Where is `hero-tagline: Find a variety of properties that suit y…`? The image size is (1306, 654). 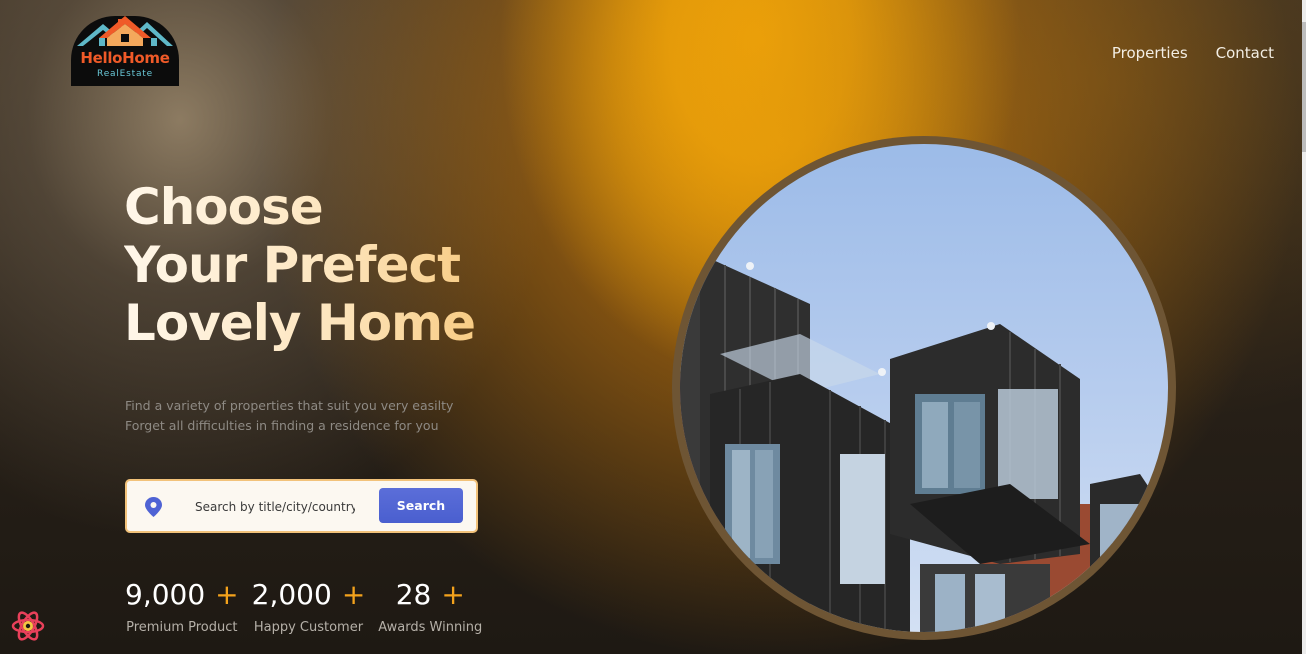
hero-tagline: Find a variety of properties that suit y… is located at coordinates (289, 416).